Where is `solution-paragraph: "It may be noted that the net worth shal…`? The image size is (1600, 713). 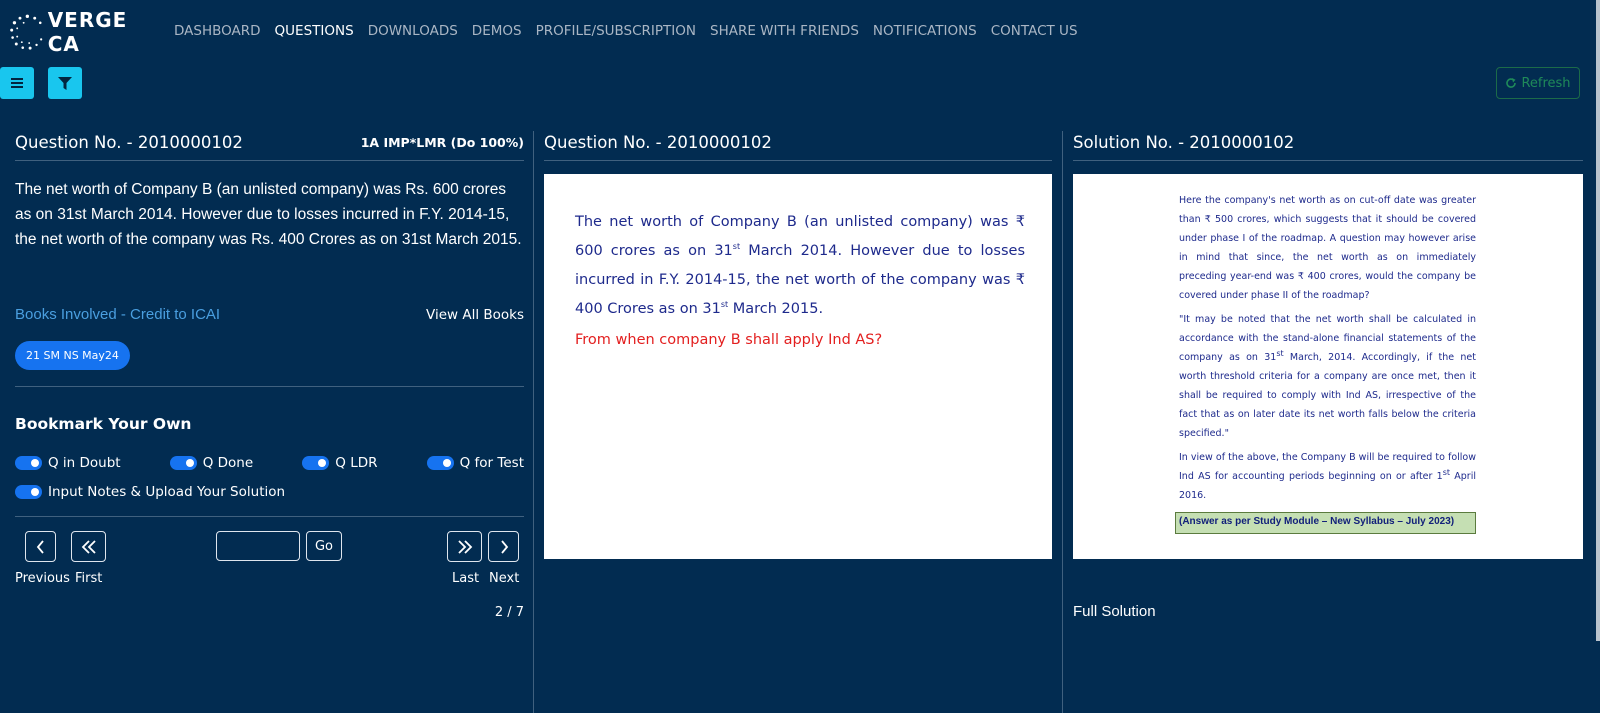
solution-paragraph: "It may be noted that the net worth shal… is located at coordinates (1327, 376).